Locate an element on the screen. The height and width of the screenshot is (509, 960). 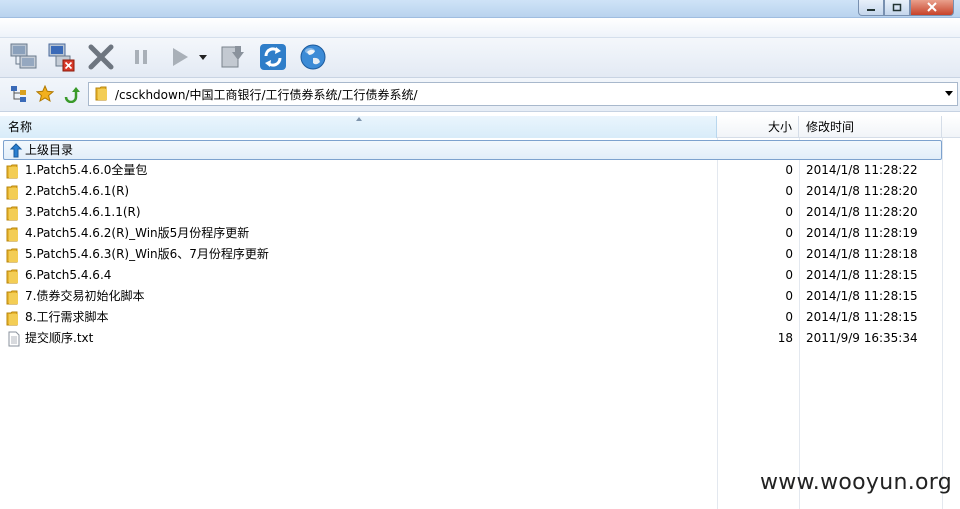
file-name: 提交顺序.txt is located at coordinates (59, 338).